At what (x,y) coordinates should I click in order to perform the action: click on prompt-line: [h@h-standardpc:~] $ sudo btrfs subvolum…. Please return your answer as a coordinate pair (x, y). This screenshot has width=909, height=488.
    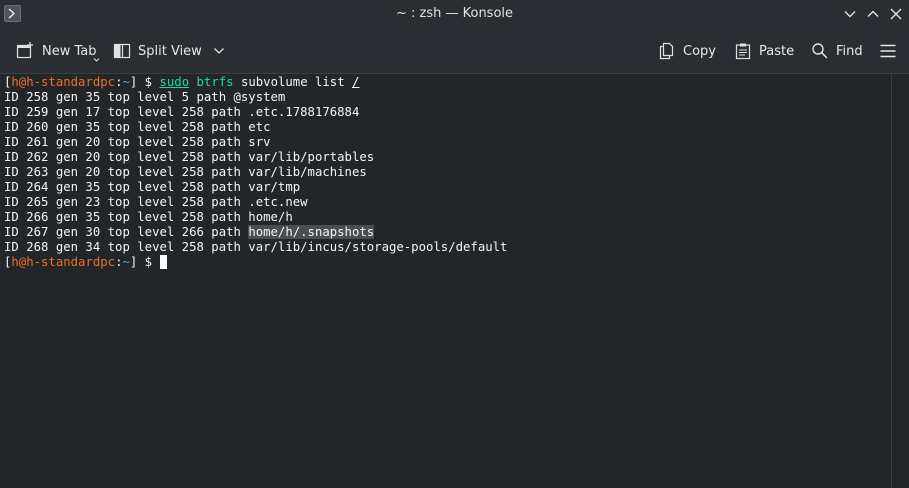
    Looking at the image, I should click on (181, 82).